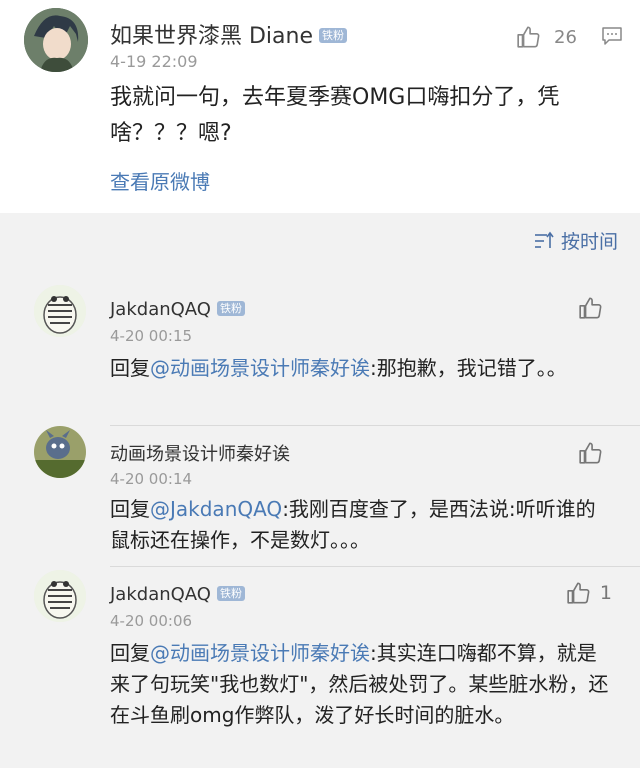 Image resolution: width=640 pixels, height=768 pixels. I want to click on reply-text: 回复@动画场景设计师秦好诶:那抱歉，我记错了。。, so click(362, 368).